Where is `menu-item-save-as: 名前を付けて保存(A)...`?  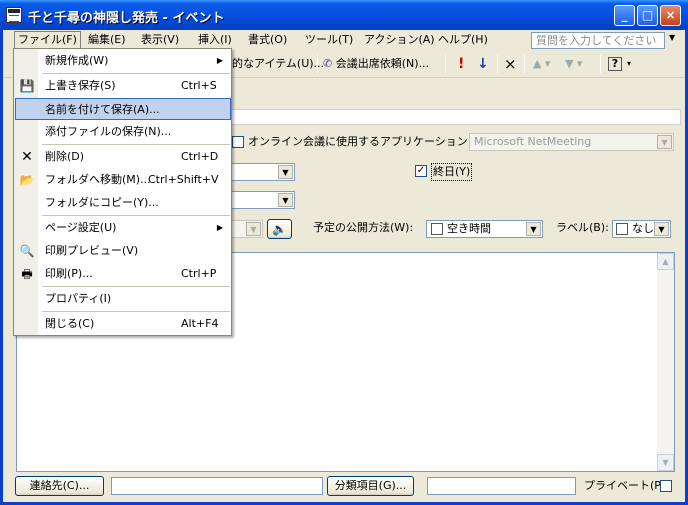 menu-item-save-as: 名前を付けて保存(A)... is located at coordinates (123, 109).